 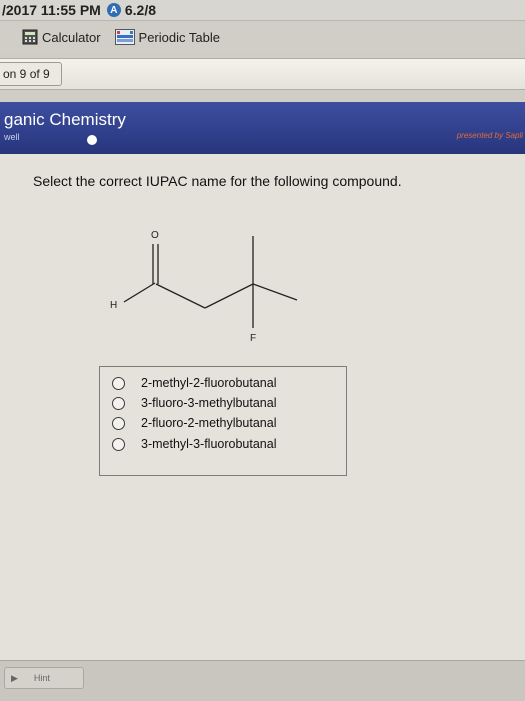 What do you see at coordinates (209, 383) in the screenshot?
I see `choice-1-label: 2-methyl-2-fluorobutanal` at bounding box center [209, 383].